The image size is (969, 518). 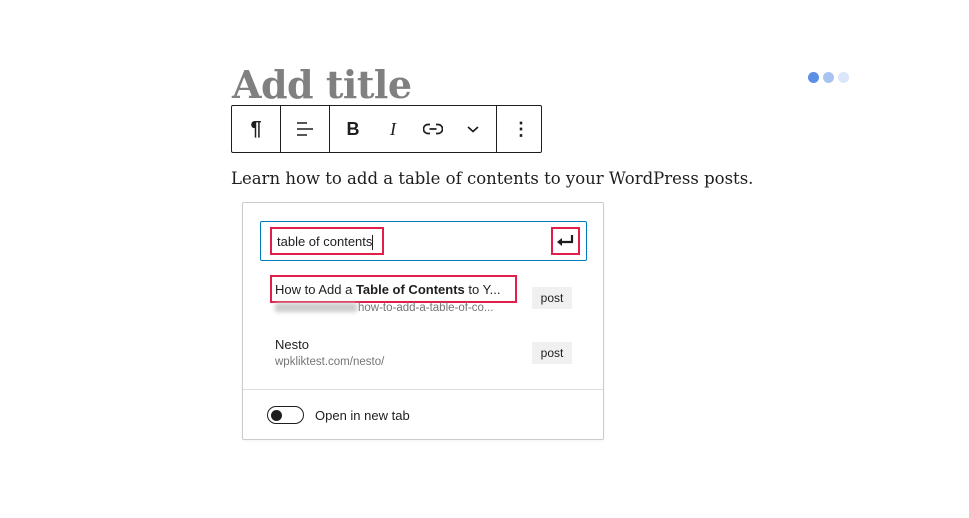 I want to click on paragraph-icon: ¶, so click(x=256, y=129).